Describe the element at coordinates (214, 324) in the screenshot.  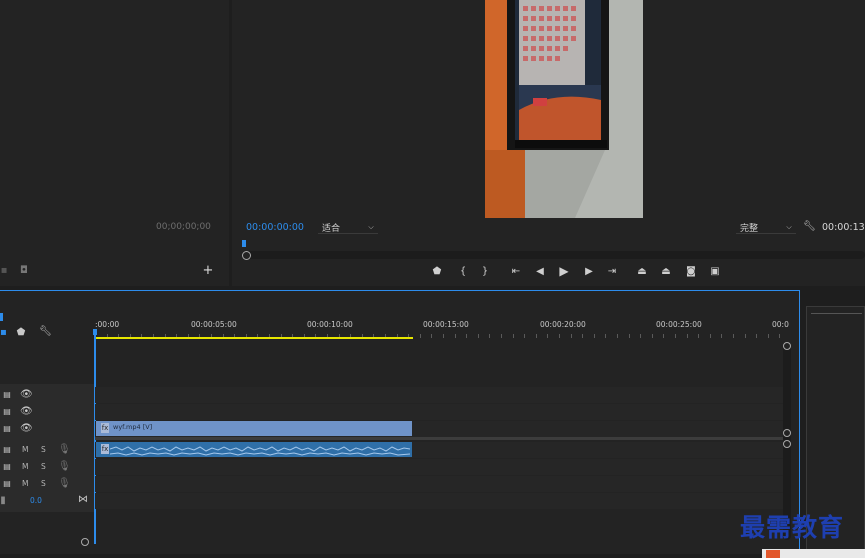
I see `ruler-label: 00:00:05:00` at that location.